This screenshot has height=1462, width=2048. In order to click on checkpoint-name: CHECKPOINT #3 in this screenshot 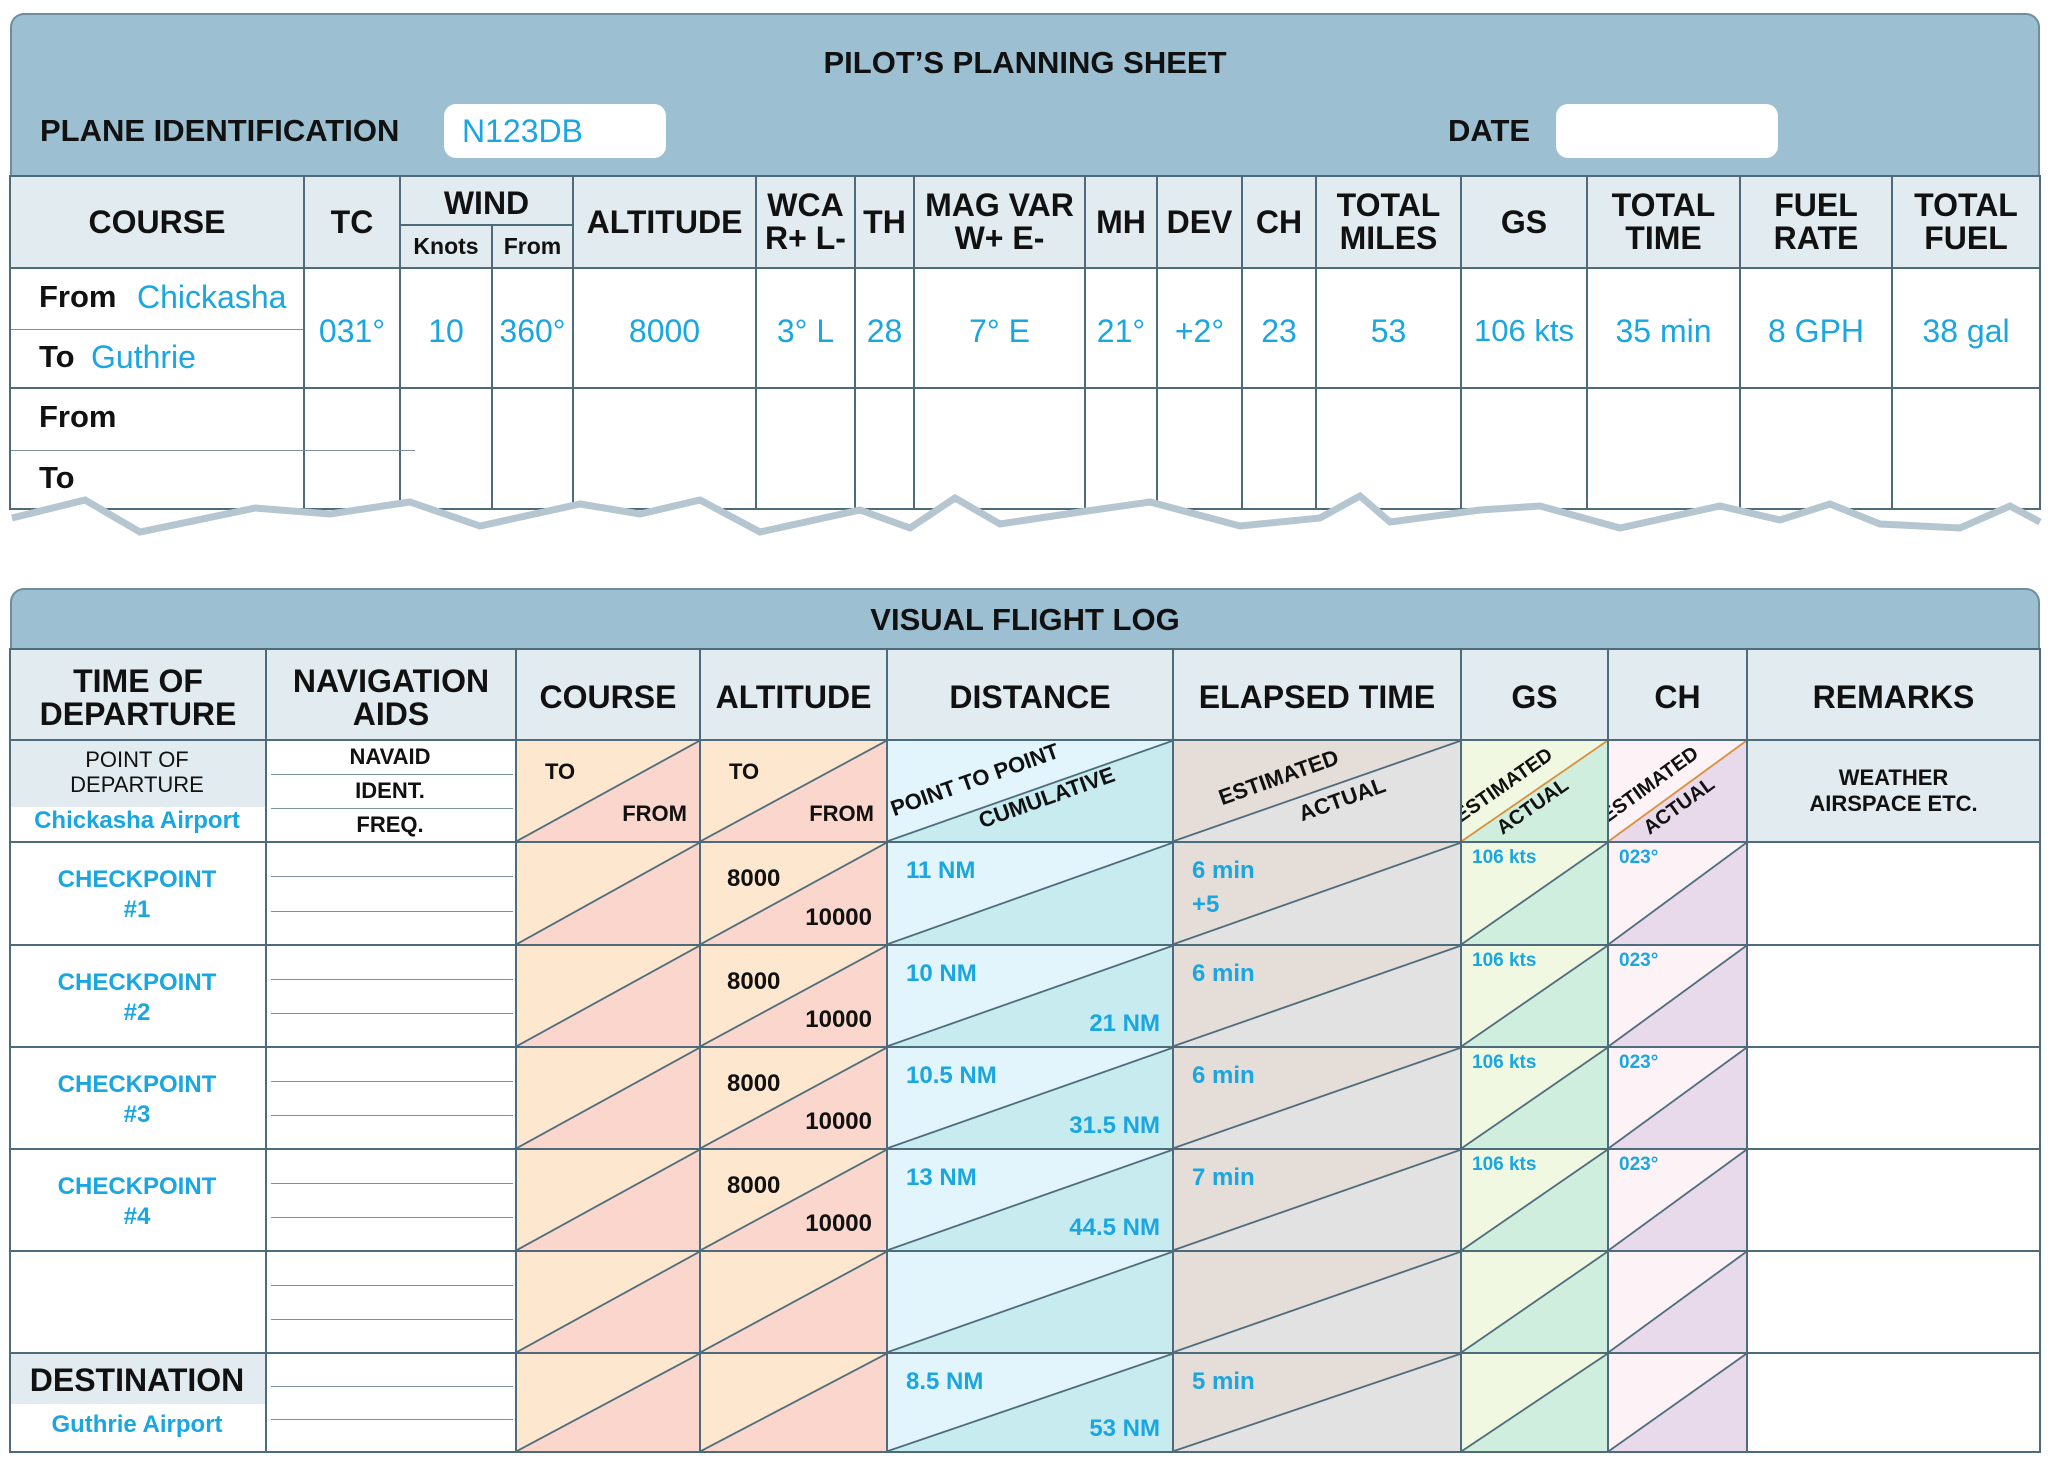, I will do `click(137, 1100)`.